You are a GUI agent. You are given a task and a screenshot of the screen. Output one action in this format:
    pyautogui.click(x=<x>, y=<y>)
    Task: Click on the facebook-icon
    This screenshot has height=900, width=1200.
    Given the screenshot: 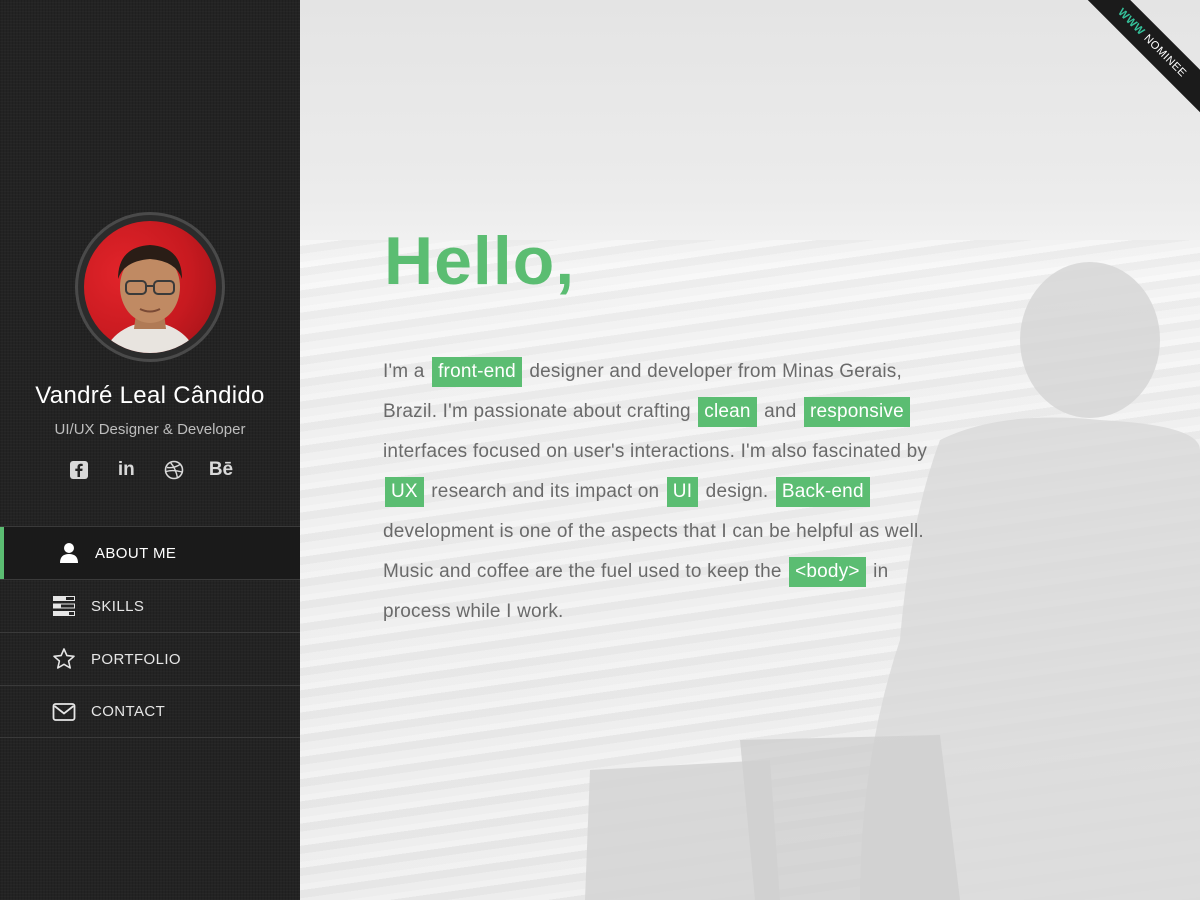 What is the action you would take?
    pyautogui.click(x=79, y=470)
    